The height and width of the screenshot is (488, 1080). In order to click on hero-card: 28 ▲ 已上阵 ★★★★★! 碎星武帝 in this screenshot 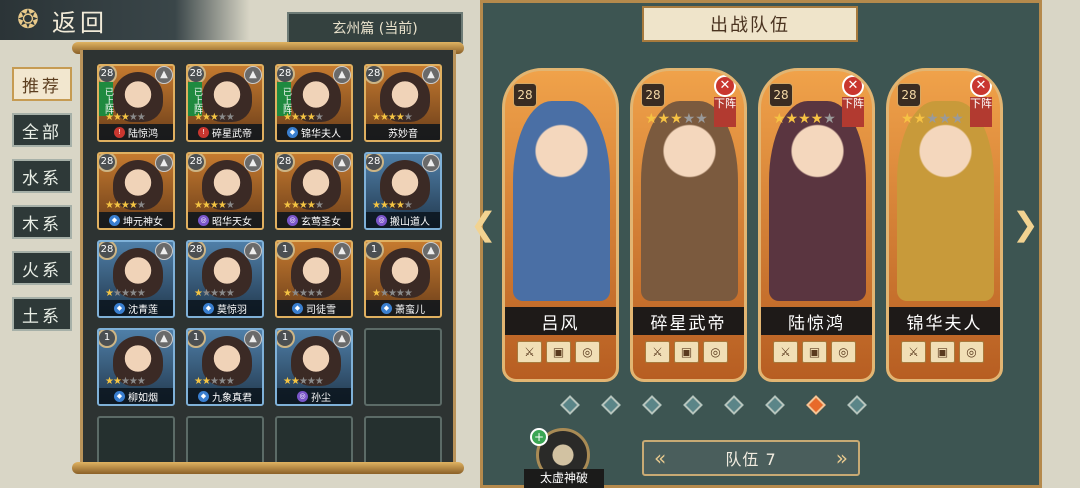, I will do `click(225, 103)`.